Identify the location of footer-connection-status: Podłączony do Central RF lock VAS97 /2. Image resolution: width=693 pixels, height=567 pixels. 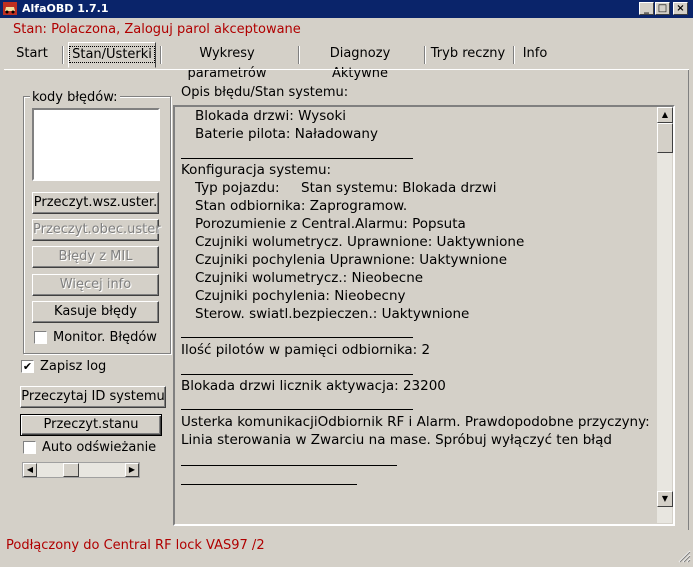
(135, 545).